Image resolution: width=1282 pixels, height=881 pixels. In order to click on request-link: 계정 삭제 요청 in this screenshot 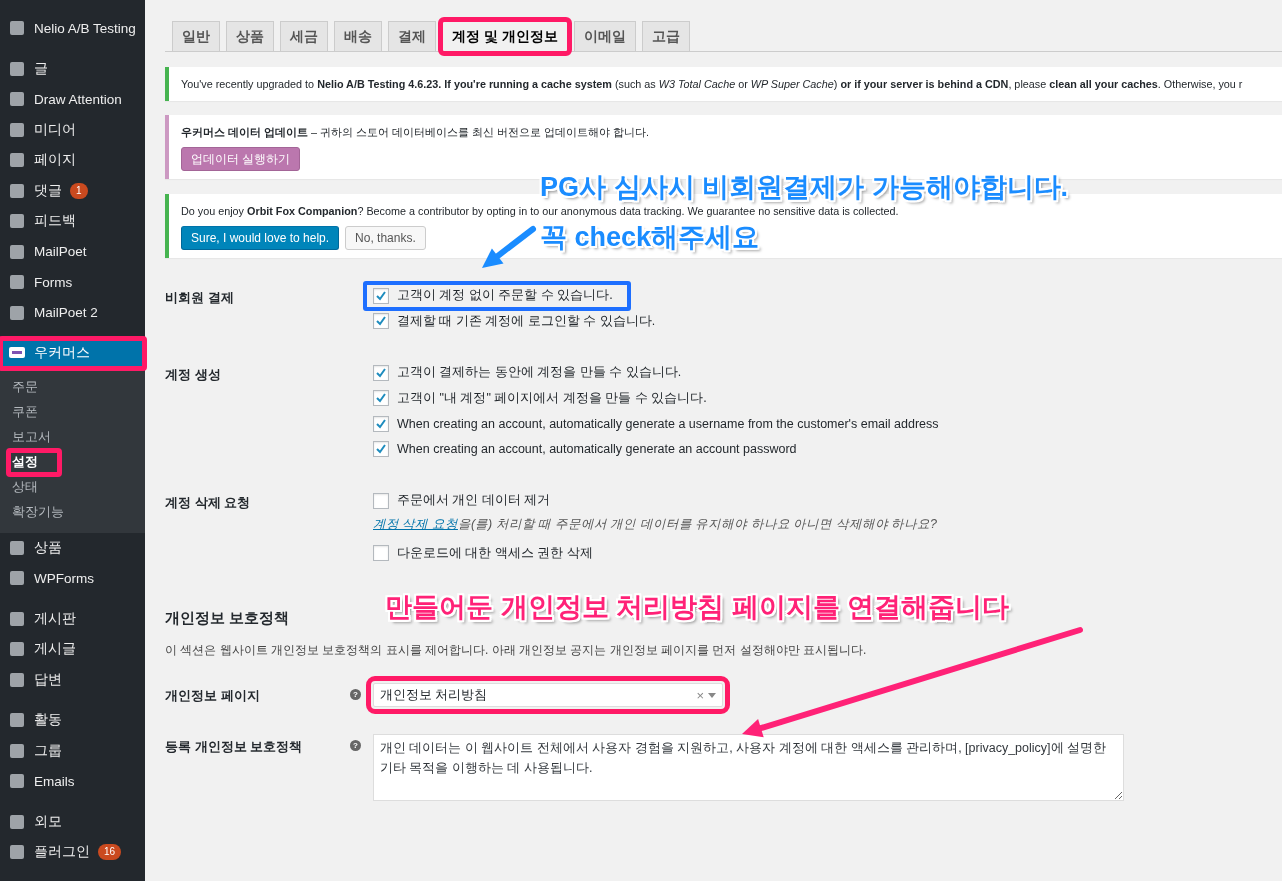, I will do `click(415, 523)`.